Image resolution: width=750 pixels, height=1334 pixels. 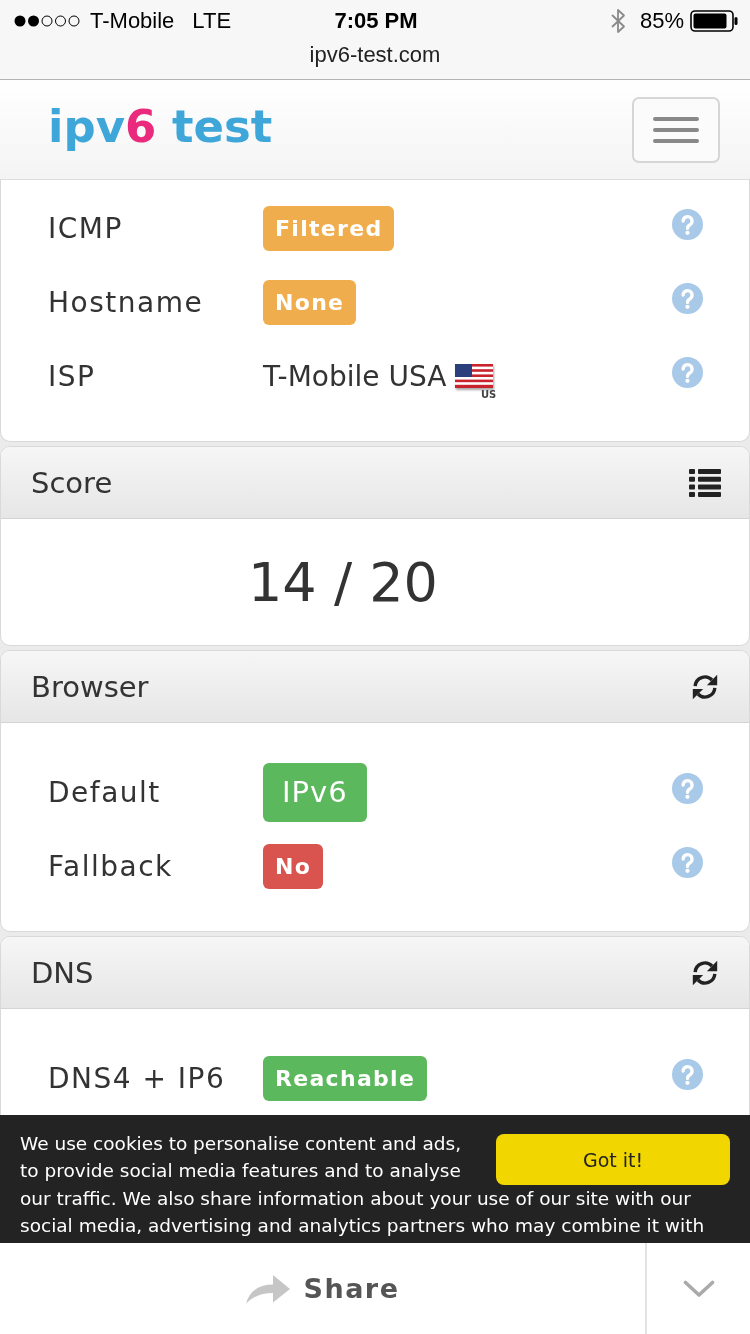 What do you see at coordinates (90, 686) in the screenshot?
I see `section-title: Browser` at bounding box center [90, 686].